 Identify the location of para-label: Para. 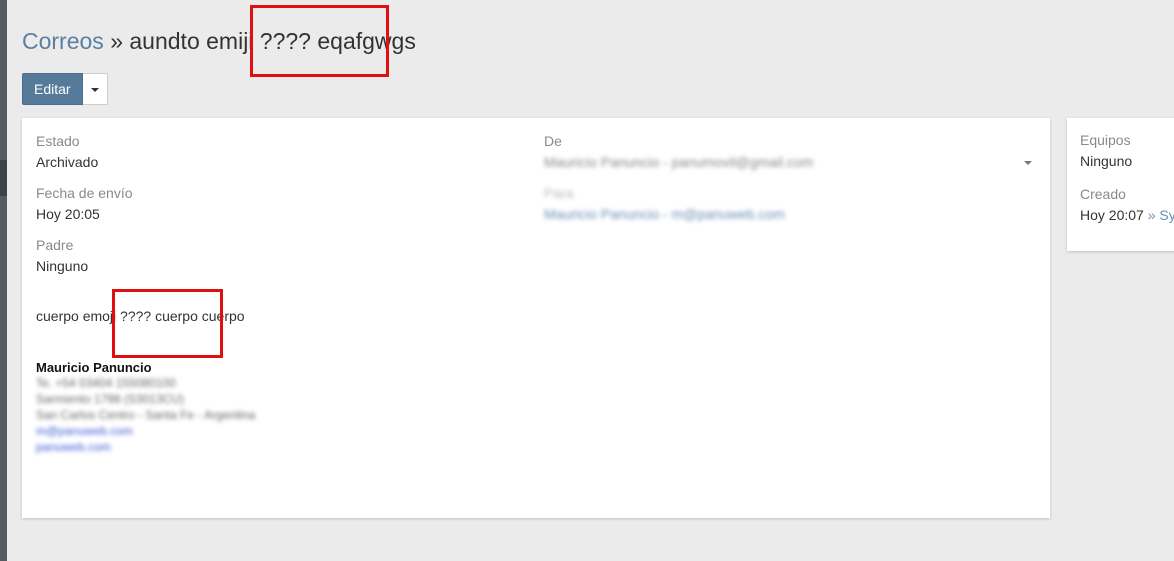
(559, 193).